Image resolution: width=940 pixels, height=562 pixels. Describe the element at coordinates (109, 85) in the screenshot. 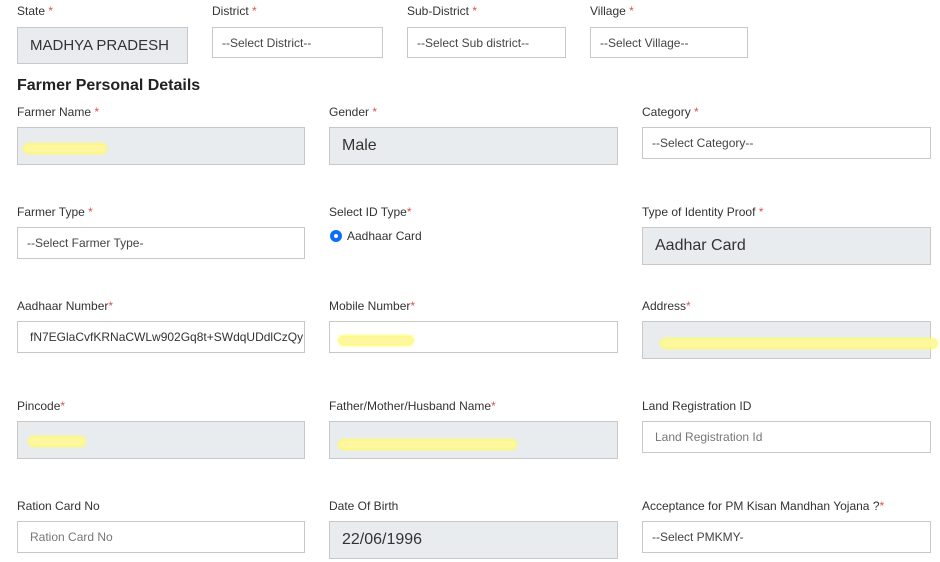

I see `section-title: Farmer Personal Details` at that location.